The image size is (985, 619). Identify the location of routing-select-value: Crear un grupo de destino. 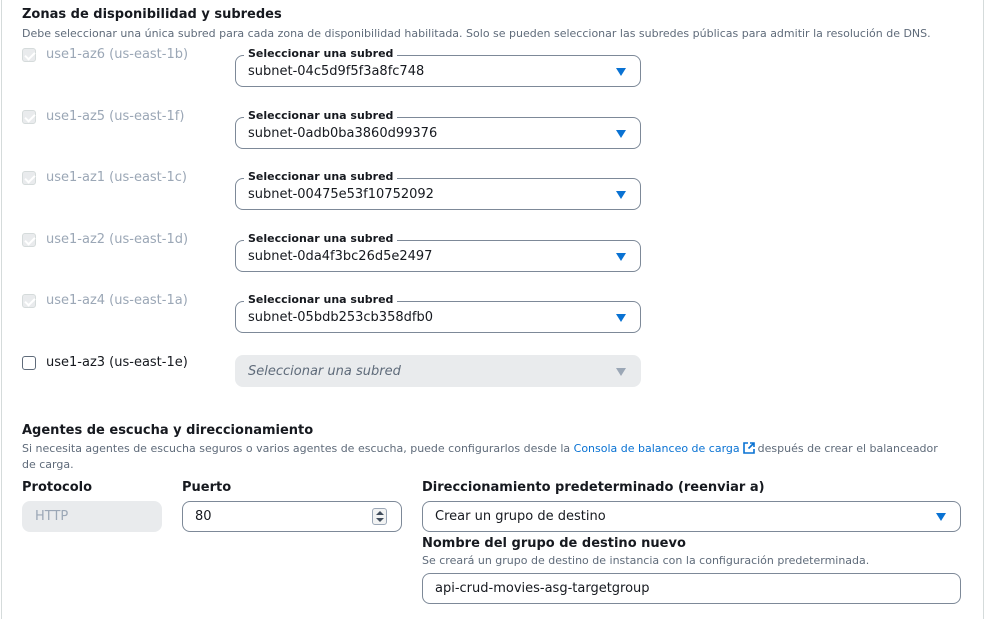
(520, 516).